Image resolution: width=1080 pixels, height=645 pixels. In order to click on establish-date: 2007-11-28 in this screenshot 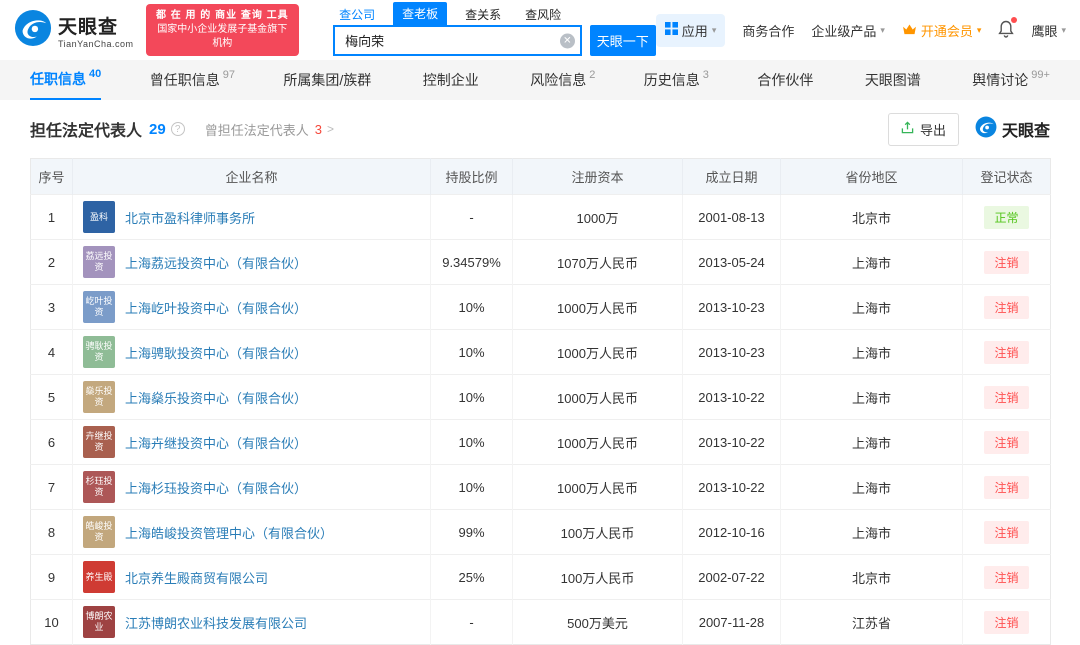, I will do `click(731, 622)`.